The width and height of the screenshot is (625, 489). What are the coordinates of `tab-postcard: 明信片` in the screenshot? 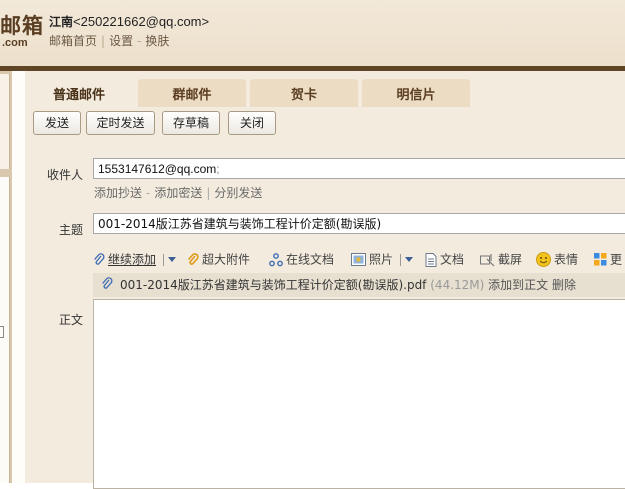 It's located at (416, 93).